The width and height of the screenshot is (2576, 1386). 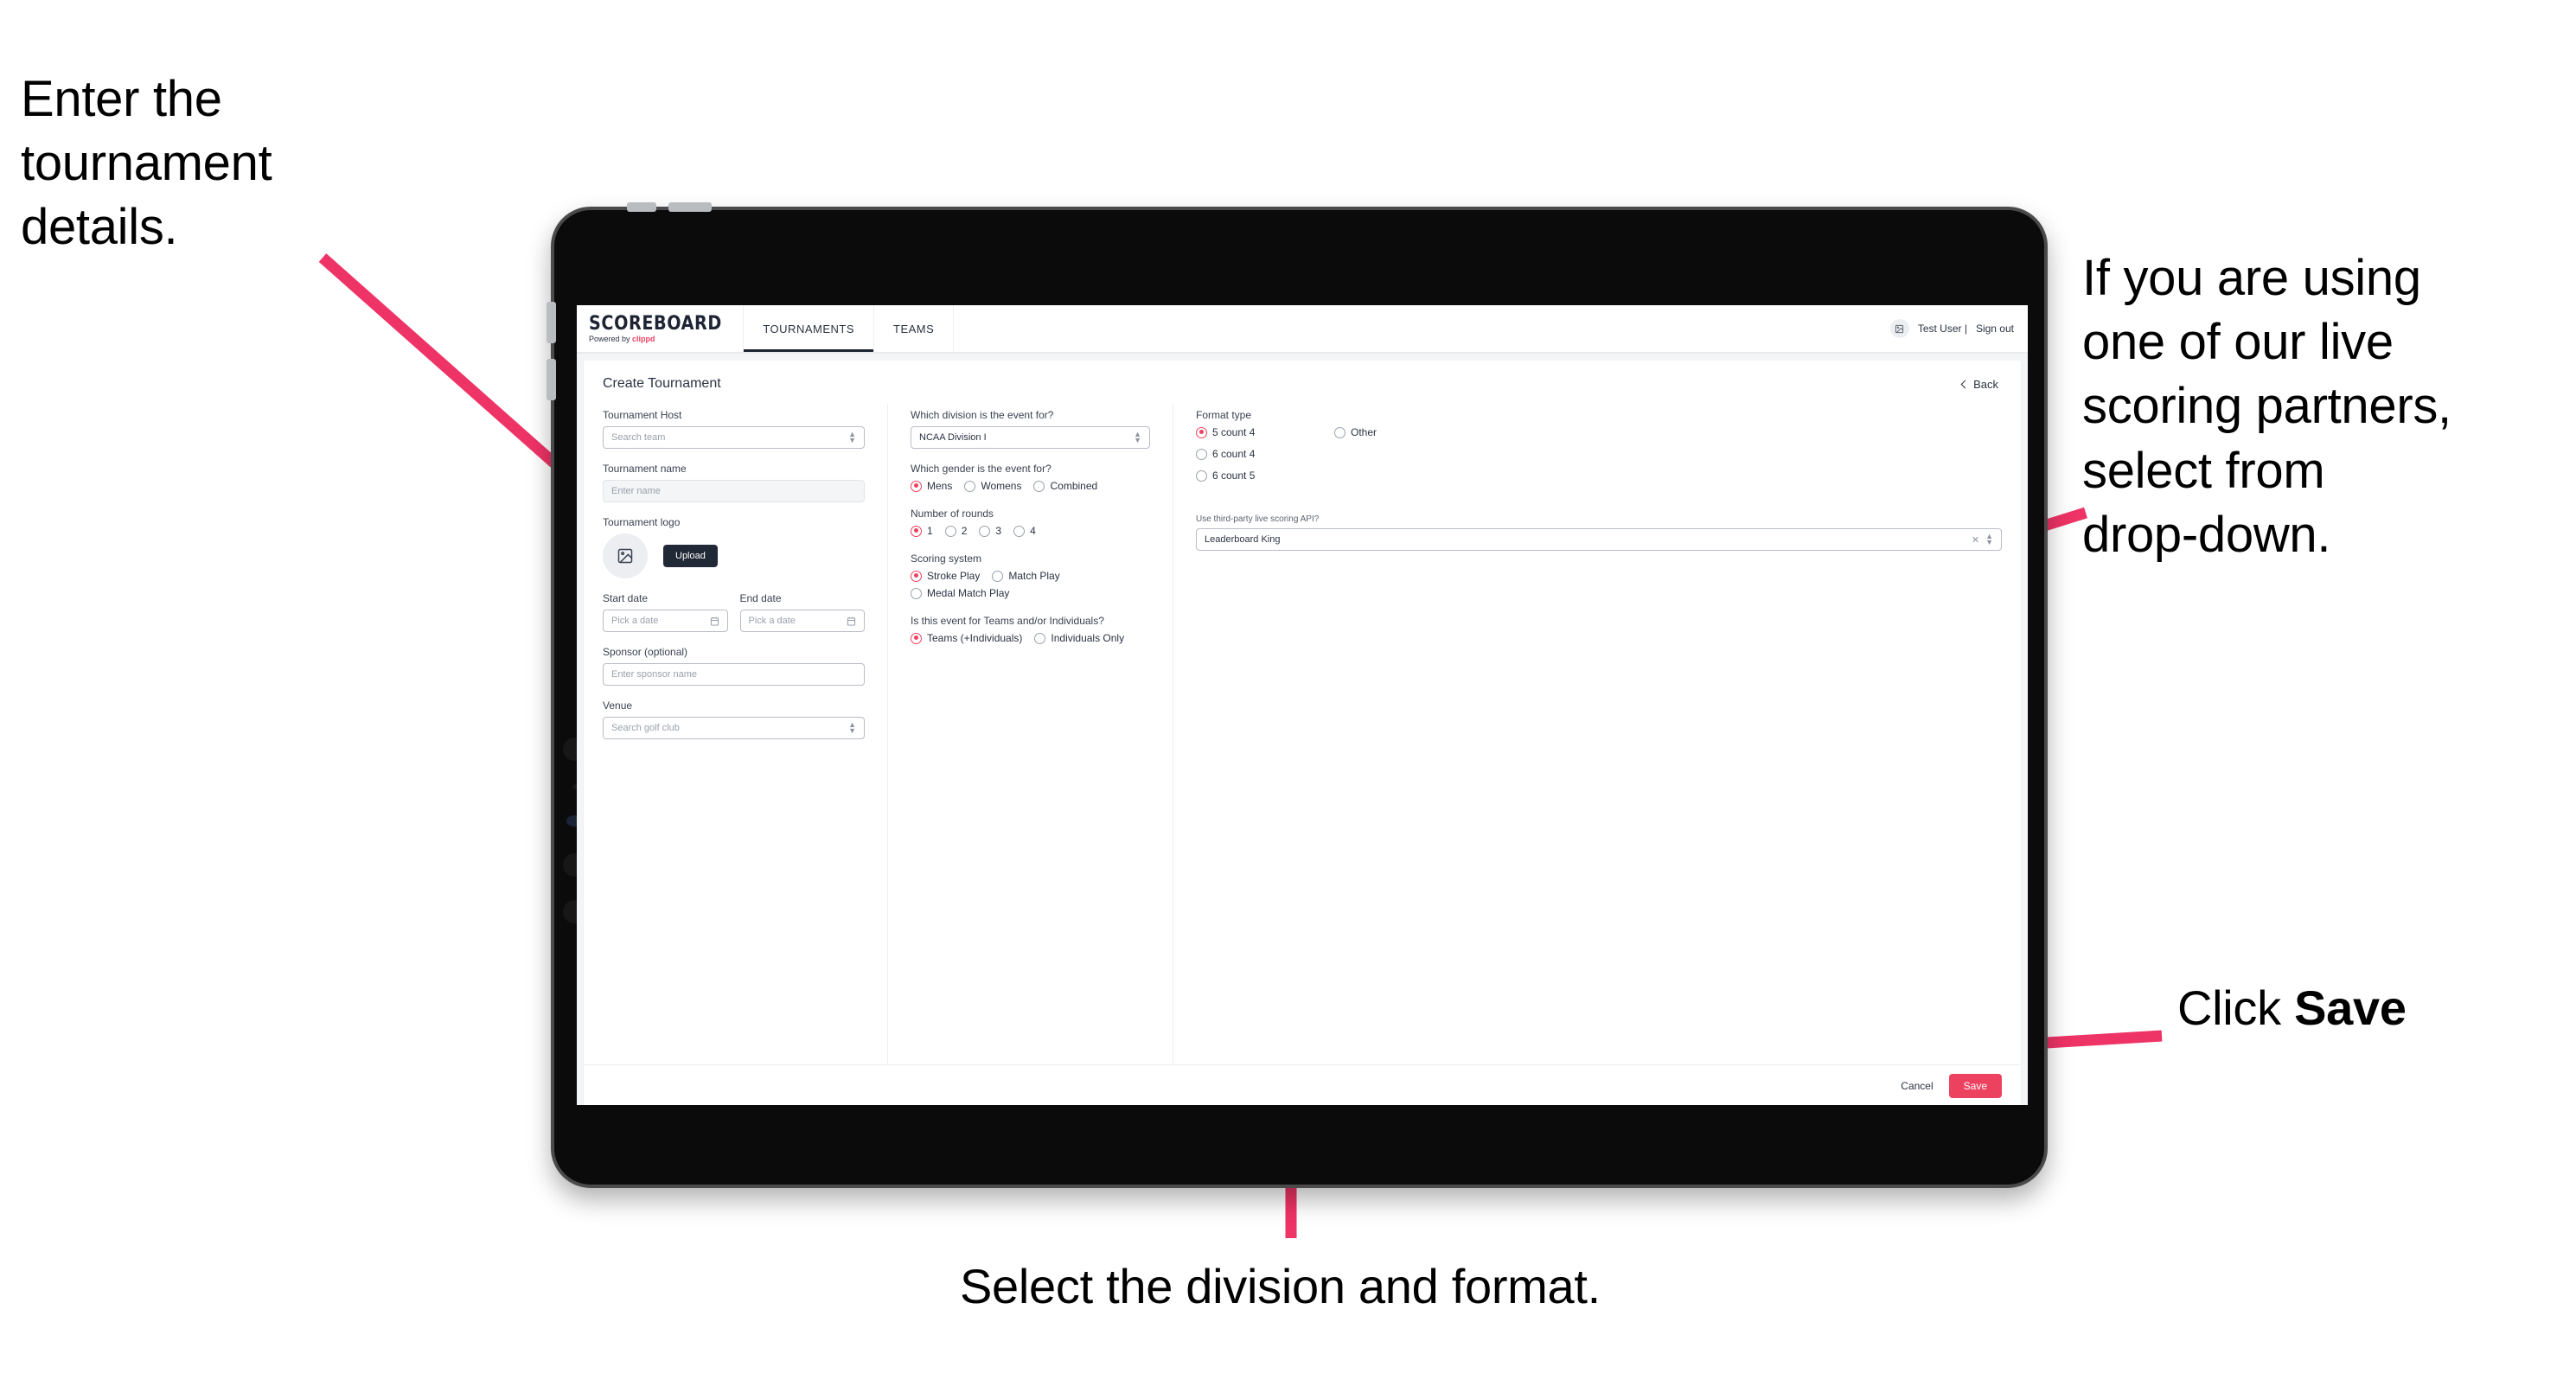 I want to click on avatar, so click(x=1899, y=328).